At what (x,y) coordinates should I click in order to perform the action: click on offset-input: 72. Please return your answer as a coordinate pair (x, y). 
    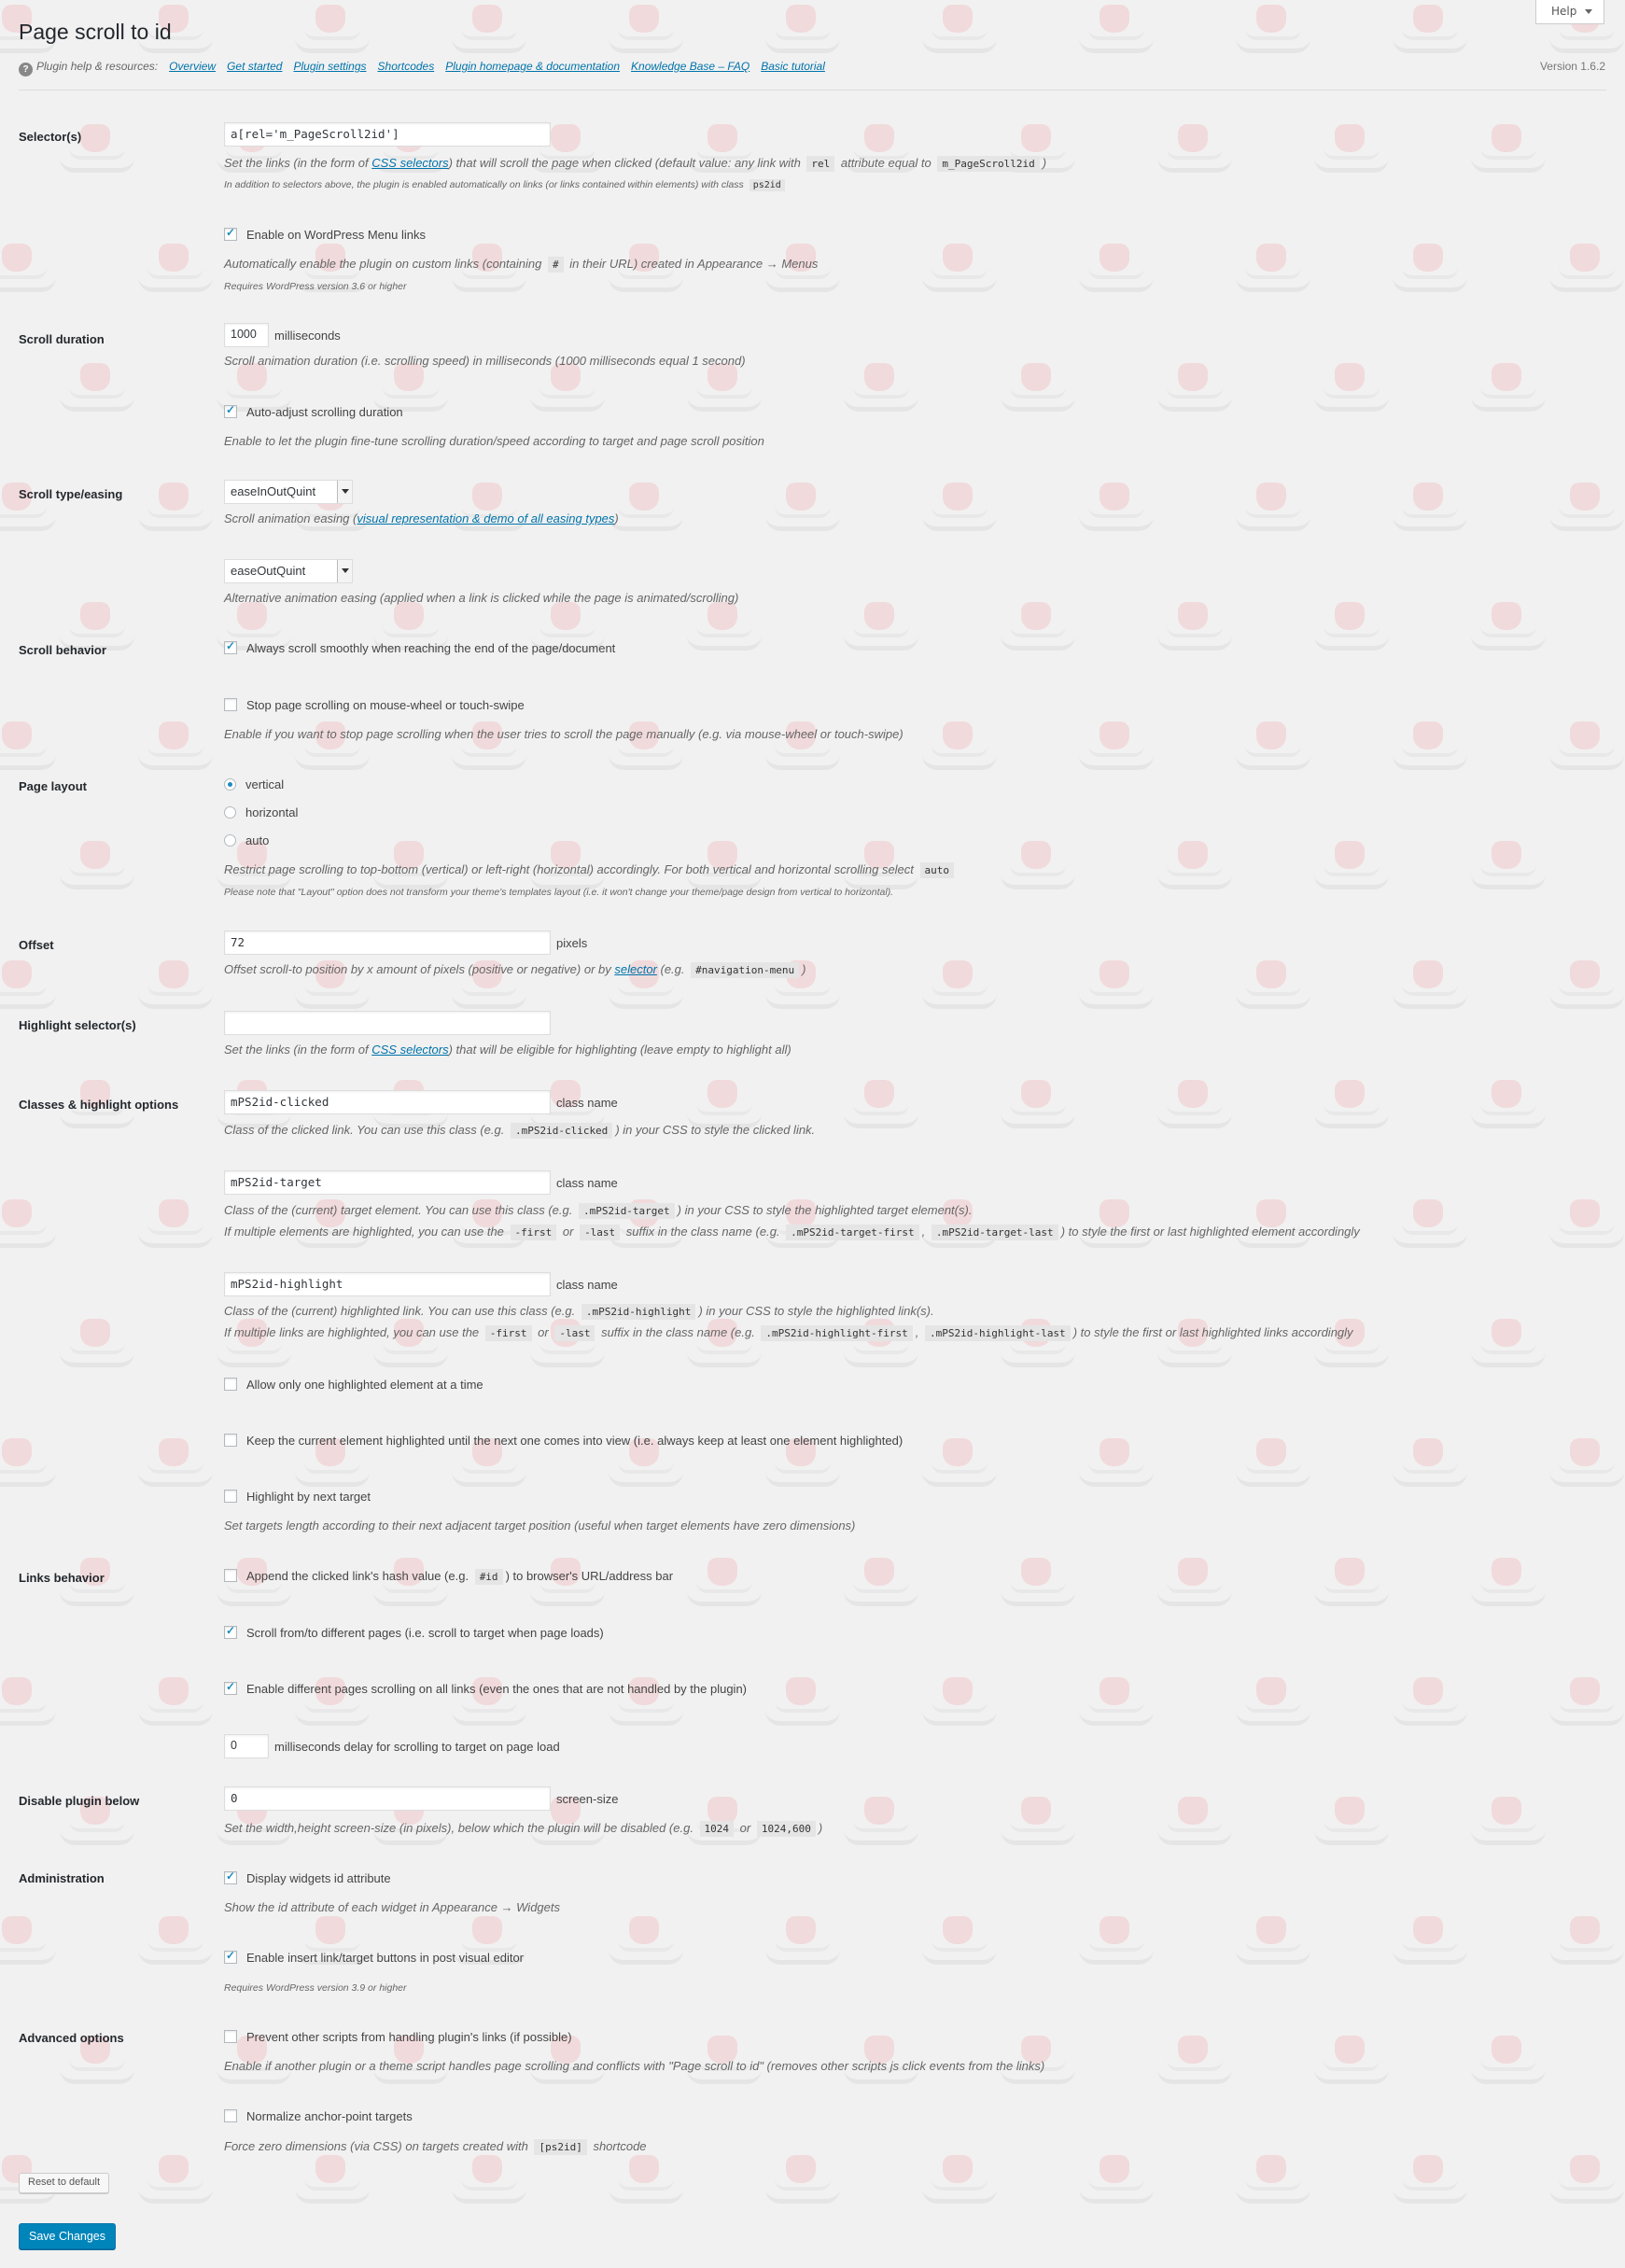
    Looking at the image, I should click on (387, 943).